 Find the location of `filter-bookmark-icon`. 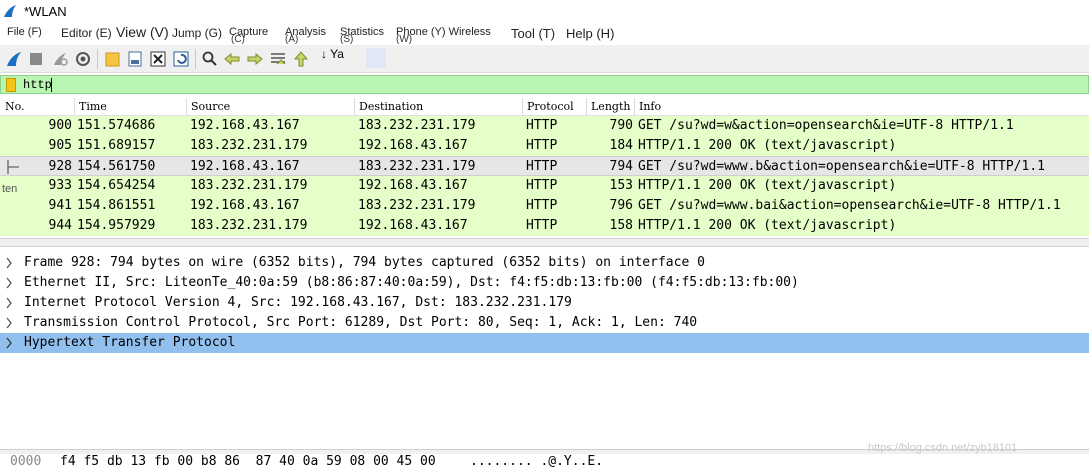

filter-bookmark-icon is located at coordinates (11, 85).